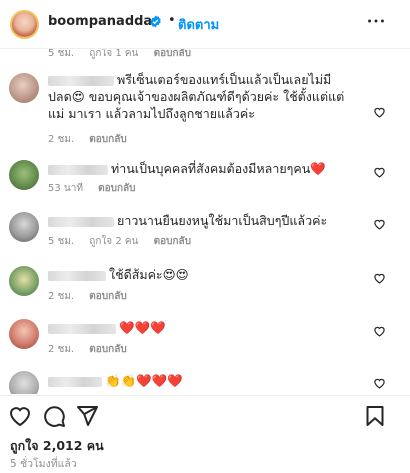 This screenshot has height=473, width=410. I want to click on comment-time: 53 นาที, so click(65, 188).